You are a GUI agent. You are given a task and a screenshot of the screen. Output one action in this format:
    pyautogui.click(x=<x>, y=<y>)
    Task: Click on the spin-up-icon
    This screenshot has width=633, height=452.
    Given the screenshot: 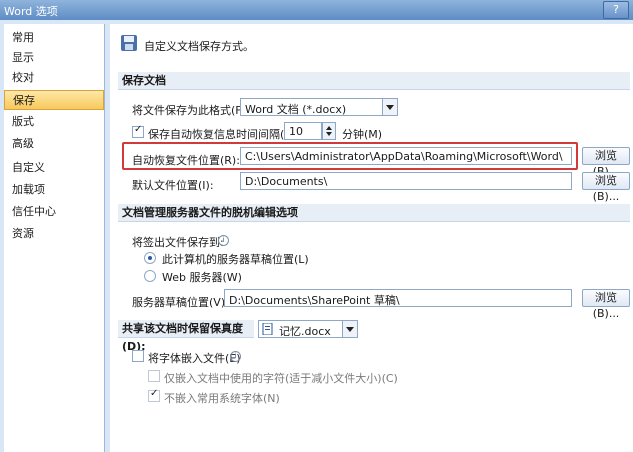 What is the action you would take?
    pyautogui.click(x=329, y=128)
    